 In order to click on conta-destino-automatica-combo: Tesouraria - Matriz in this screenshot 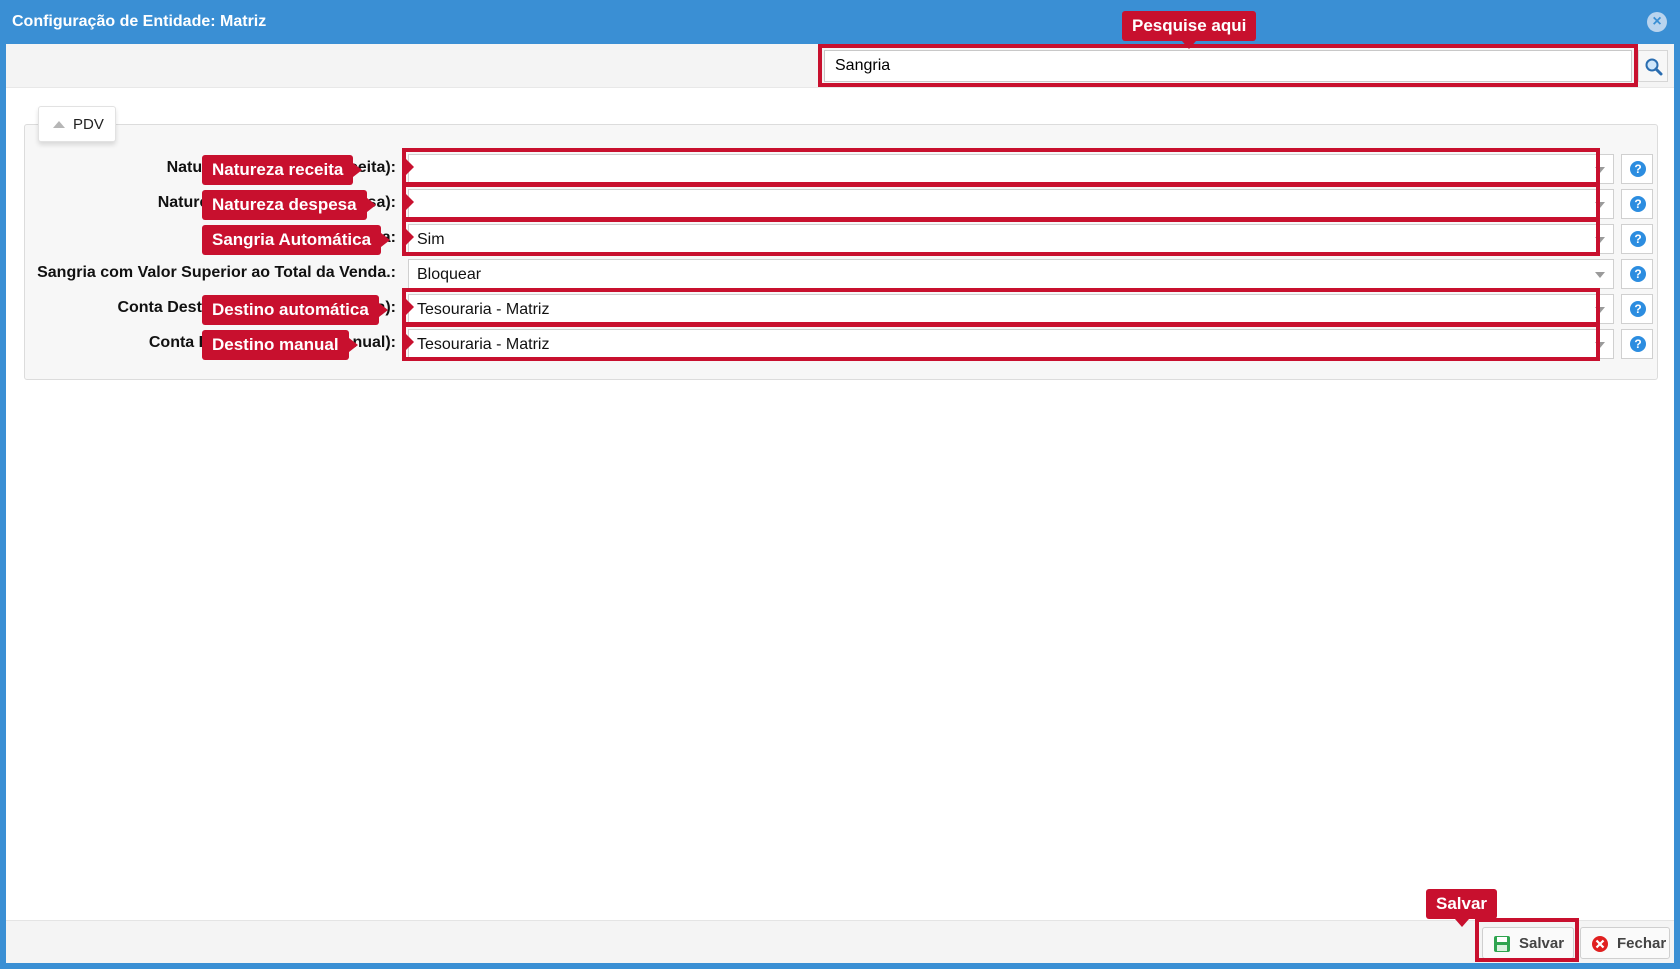, I will do `click(1011, 309)`.